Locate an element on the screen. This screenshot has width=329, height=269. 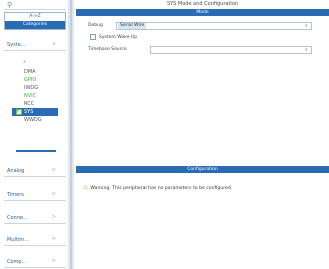
timebase-label: Timebase Source is located at coordinates (107, 49).